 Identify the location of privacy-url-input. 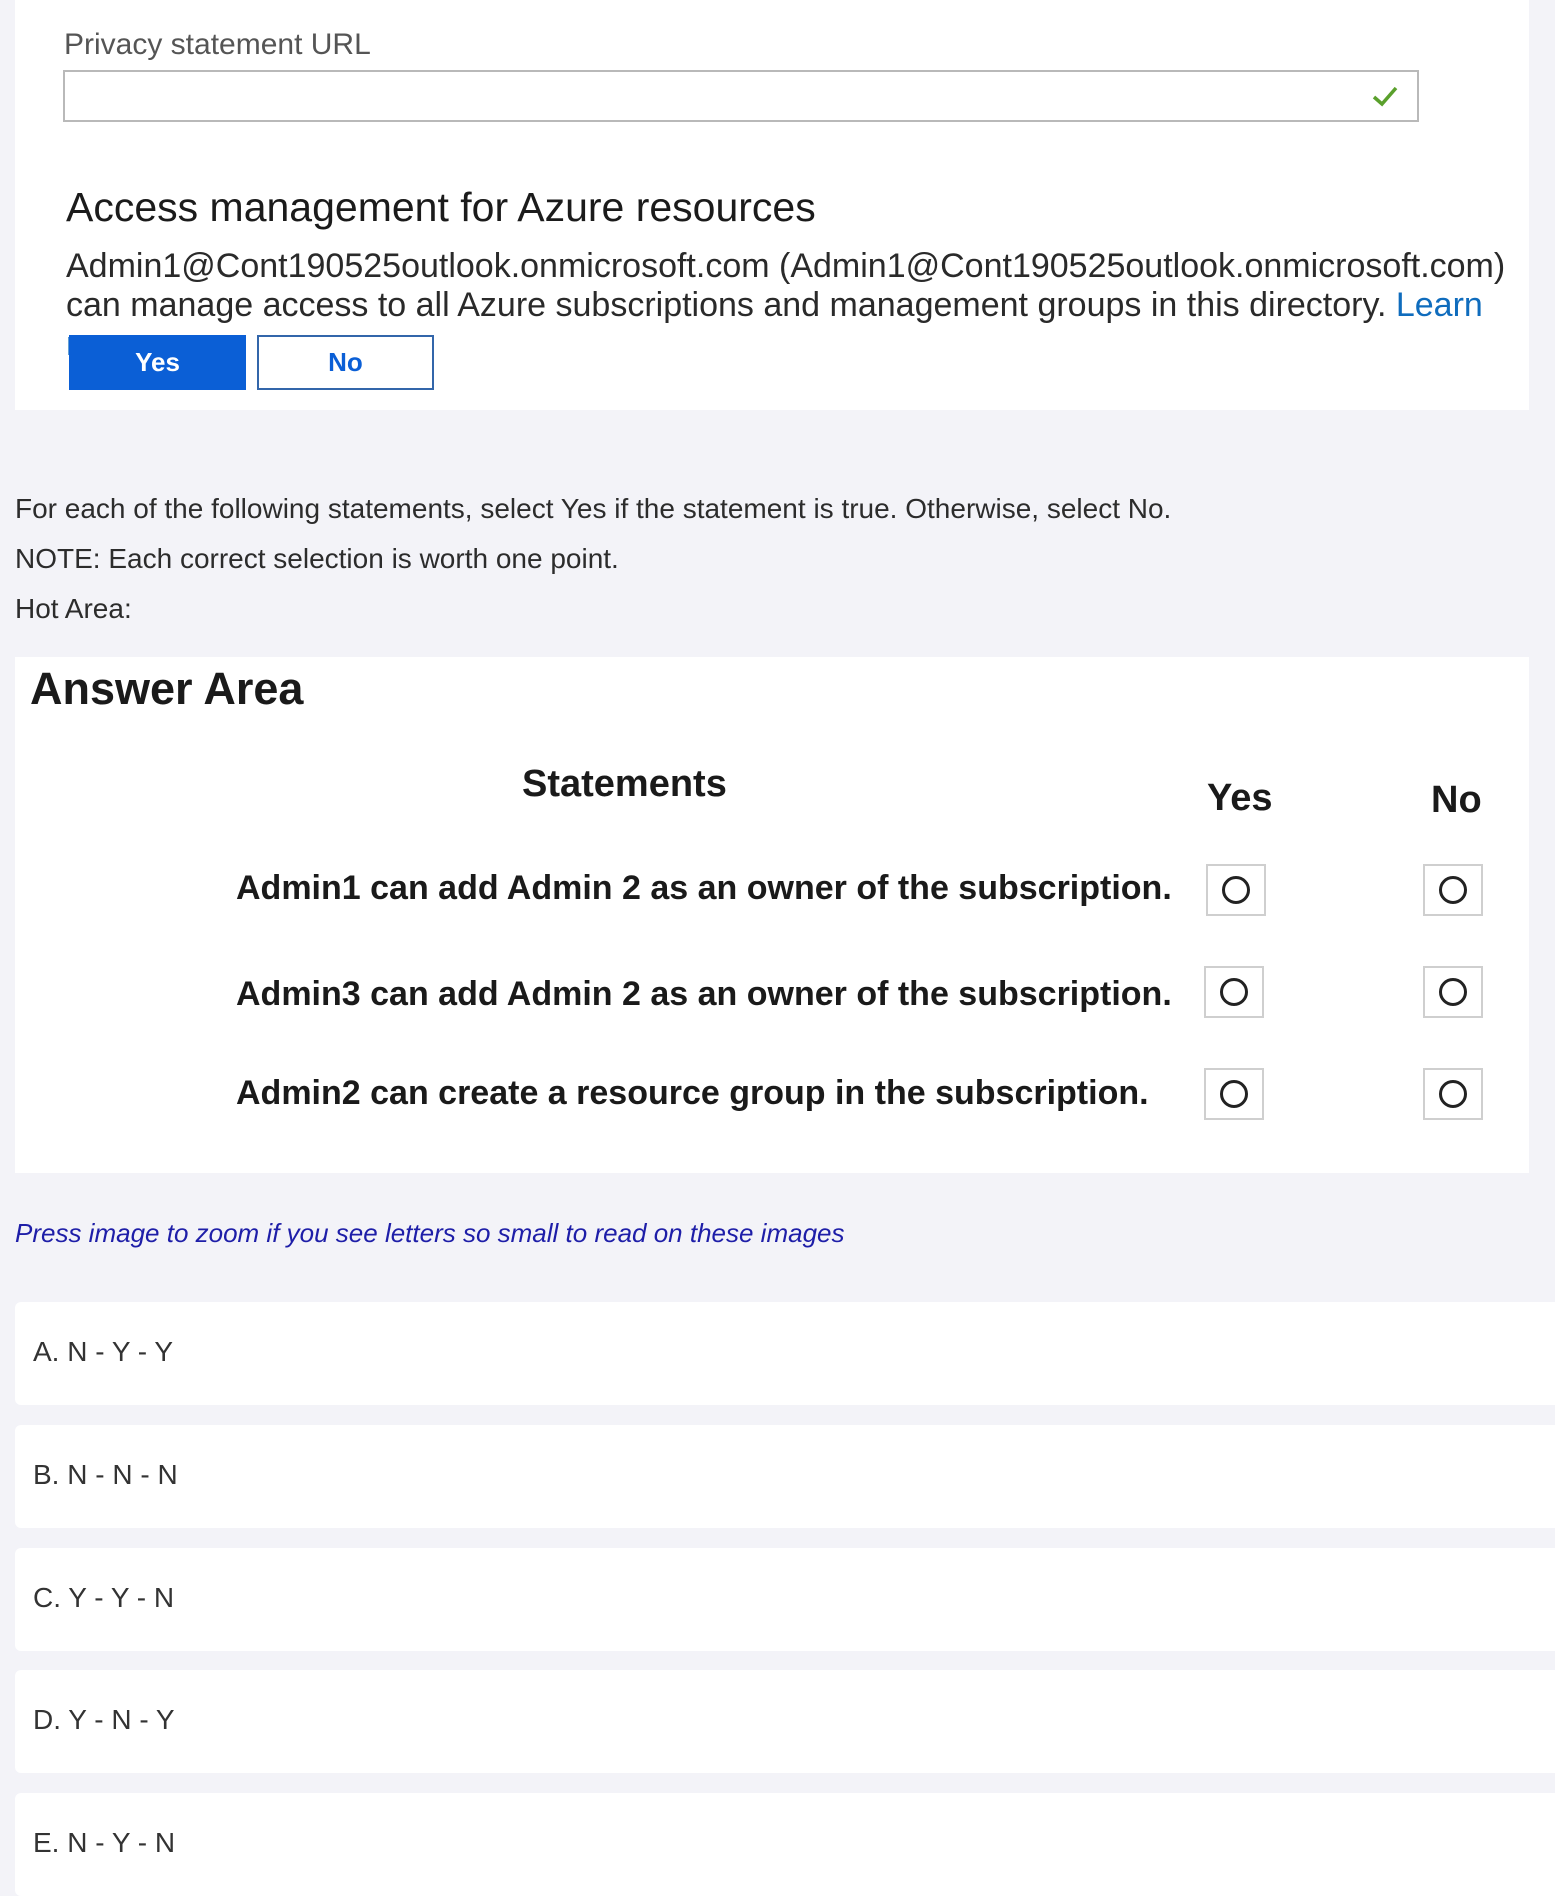
(741, 96).